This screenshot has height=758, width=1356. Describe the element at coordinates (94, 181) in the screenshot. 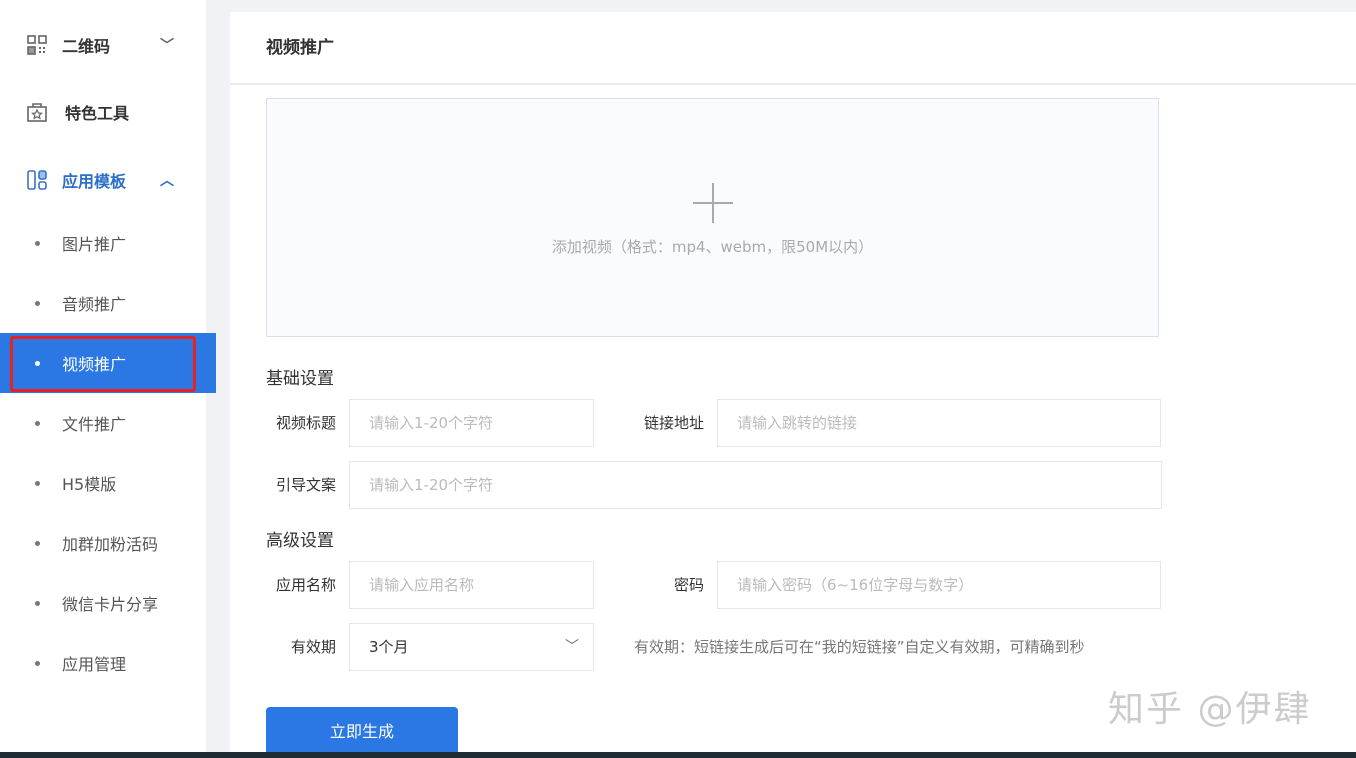

I see `menu-label: 应用模板` at that location.